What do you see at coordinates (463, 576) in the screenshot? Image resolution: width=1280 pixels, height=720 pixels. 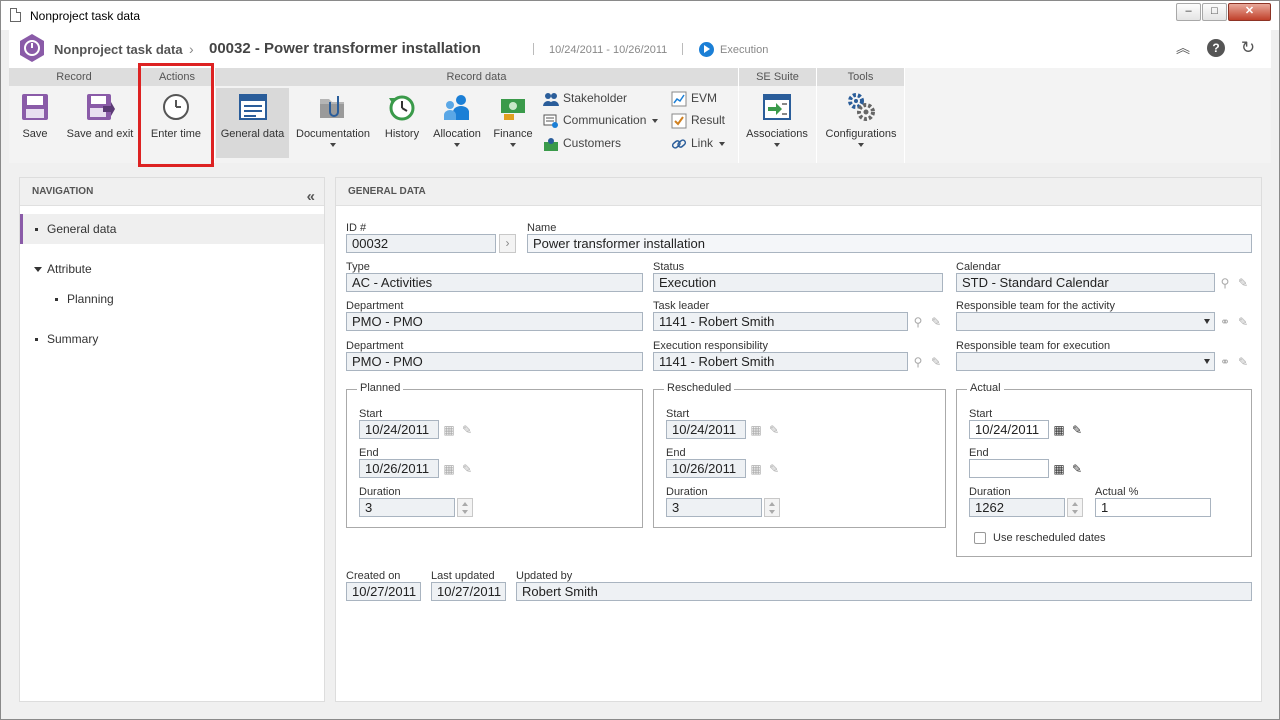 I see `last-updated-label: Last updated` at bounding box center [463, 576].